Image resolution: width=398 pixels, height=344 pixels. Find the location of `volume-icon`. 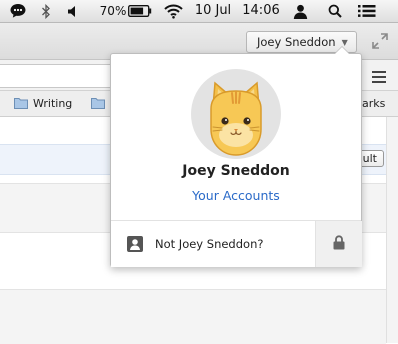

volume-icon is located at coordinates (74, 11).